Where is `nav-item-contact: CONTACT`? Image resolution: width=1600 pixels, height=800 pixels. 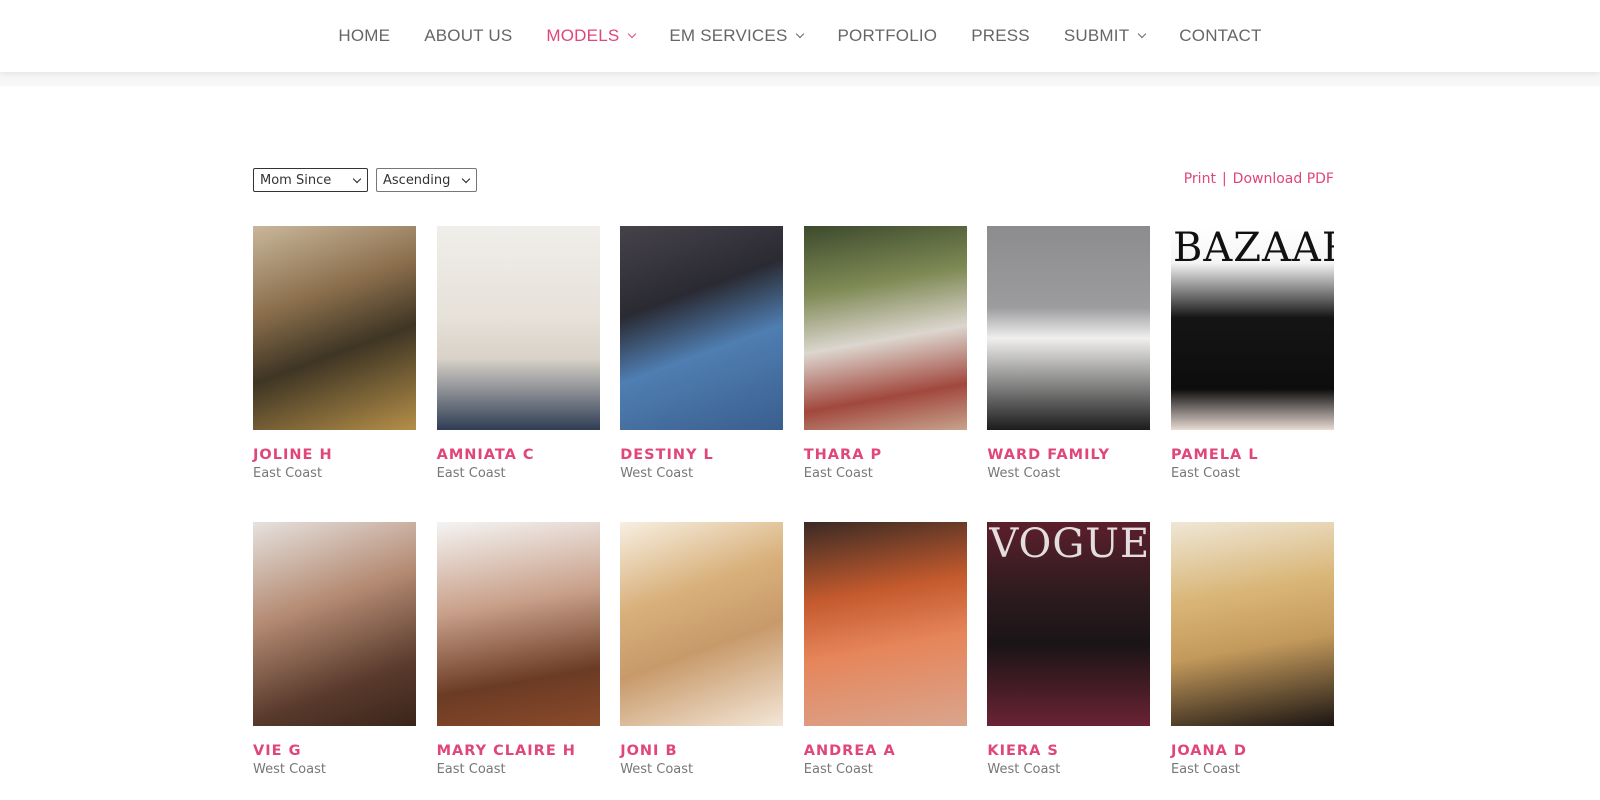 nav-item-contact: CONTACT is located at coordinates (1220, 36).